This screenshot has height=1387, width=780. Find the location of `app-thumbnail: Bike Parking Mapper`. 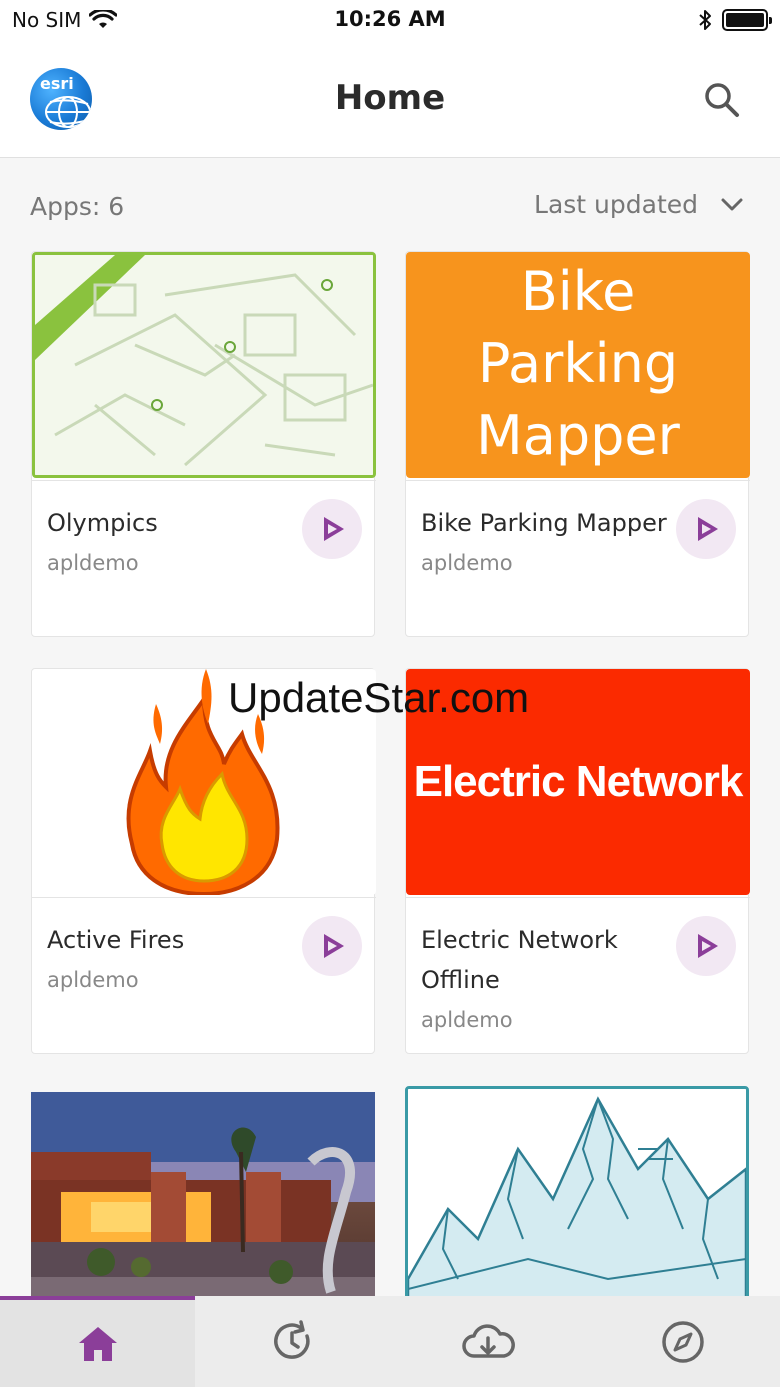

app-thumbnail: Bike Parking Mapper is located at coordinates (578, 365).